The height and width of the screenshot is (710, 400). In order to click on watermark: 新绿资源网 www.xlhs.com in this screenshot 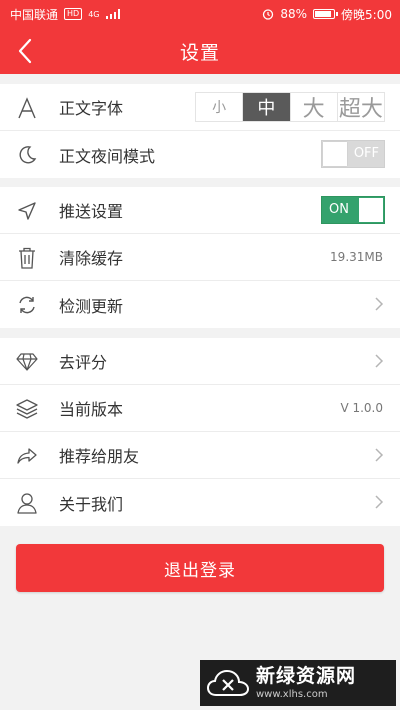, I will do `click(298, 683)`.